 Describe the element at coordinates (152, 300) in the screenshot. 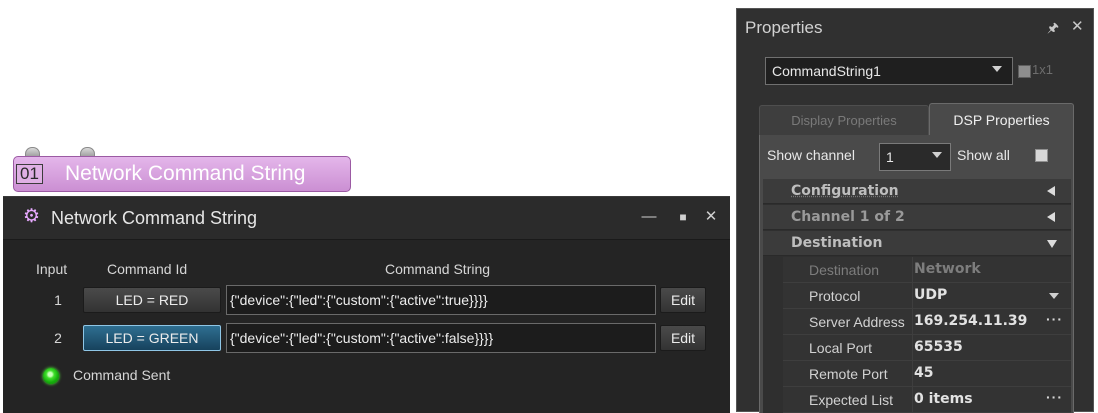

I see `command-button-led-red: LED = RED` at that location.